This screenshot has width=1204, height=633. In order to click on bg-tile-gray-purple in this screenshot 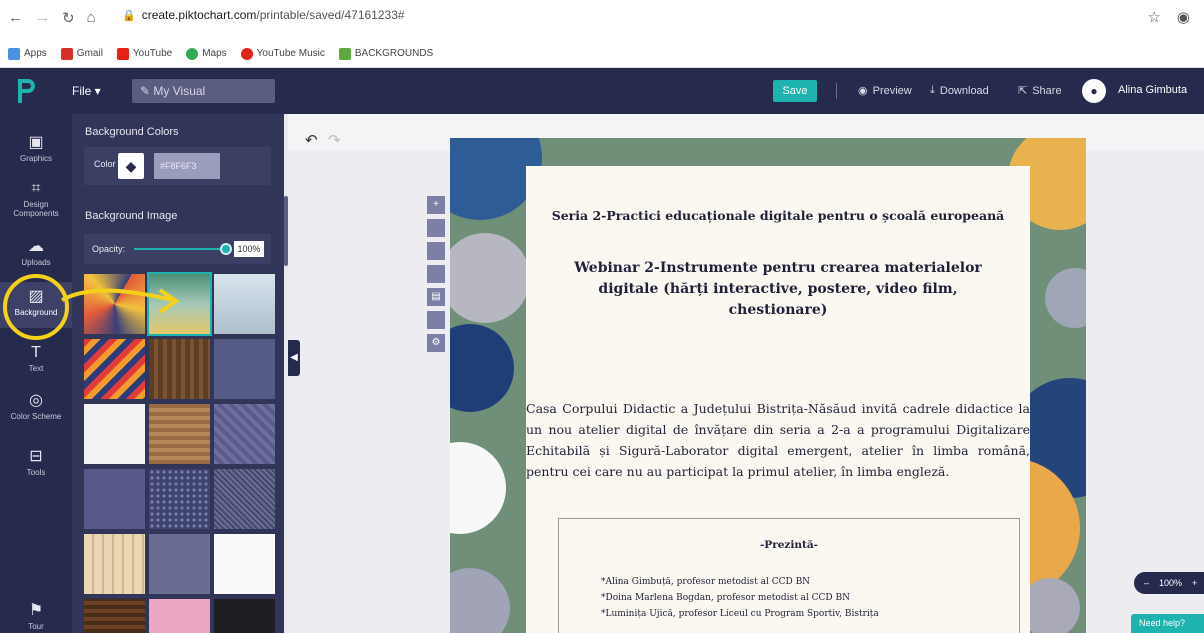, I will do `click(179, 564)`.